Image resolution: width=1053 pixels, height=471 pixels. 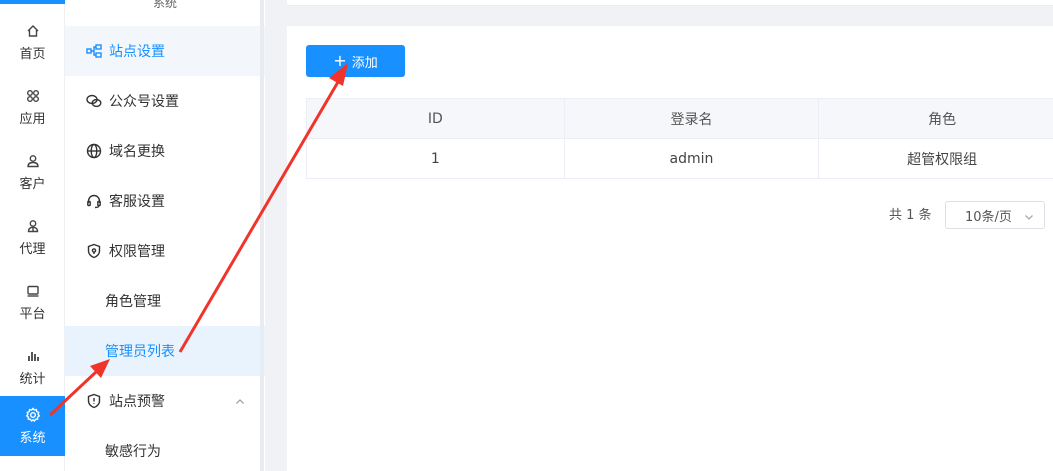 I want to click on nav-agents-label: 代理, so click(x=32, y=249).